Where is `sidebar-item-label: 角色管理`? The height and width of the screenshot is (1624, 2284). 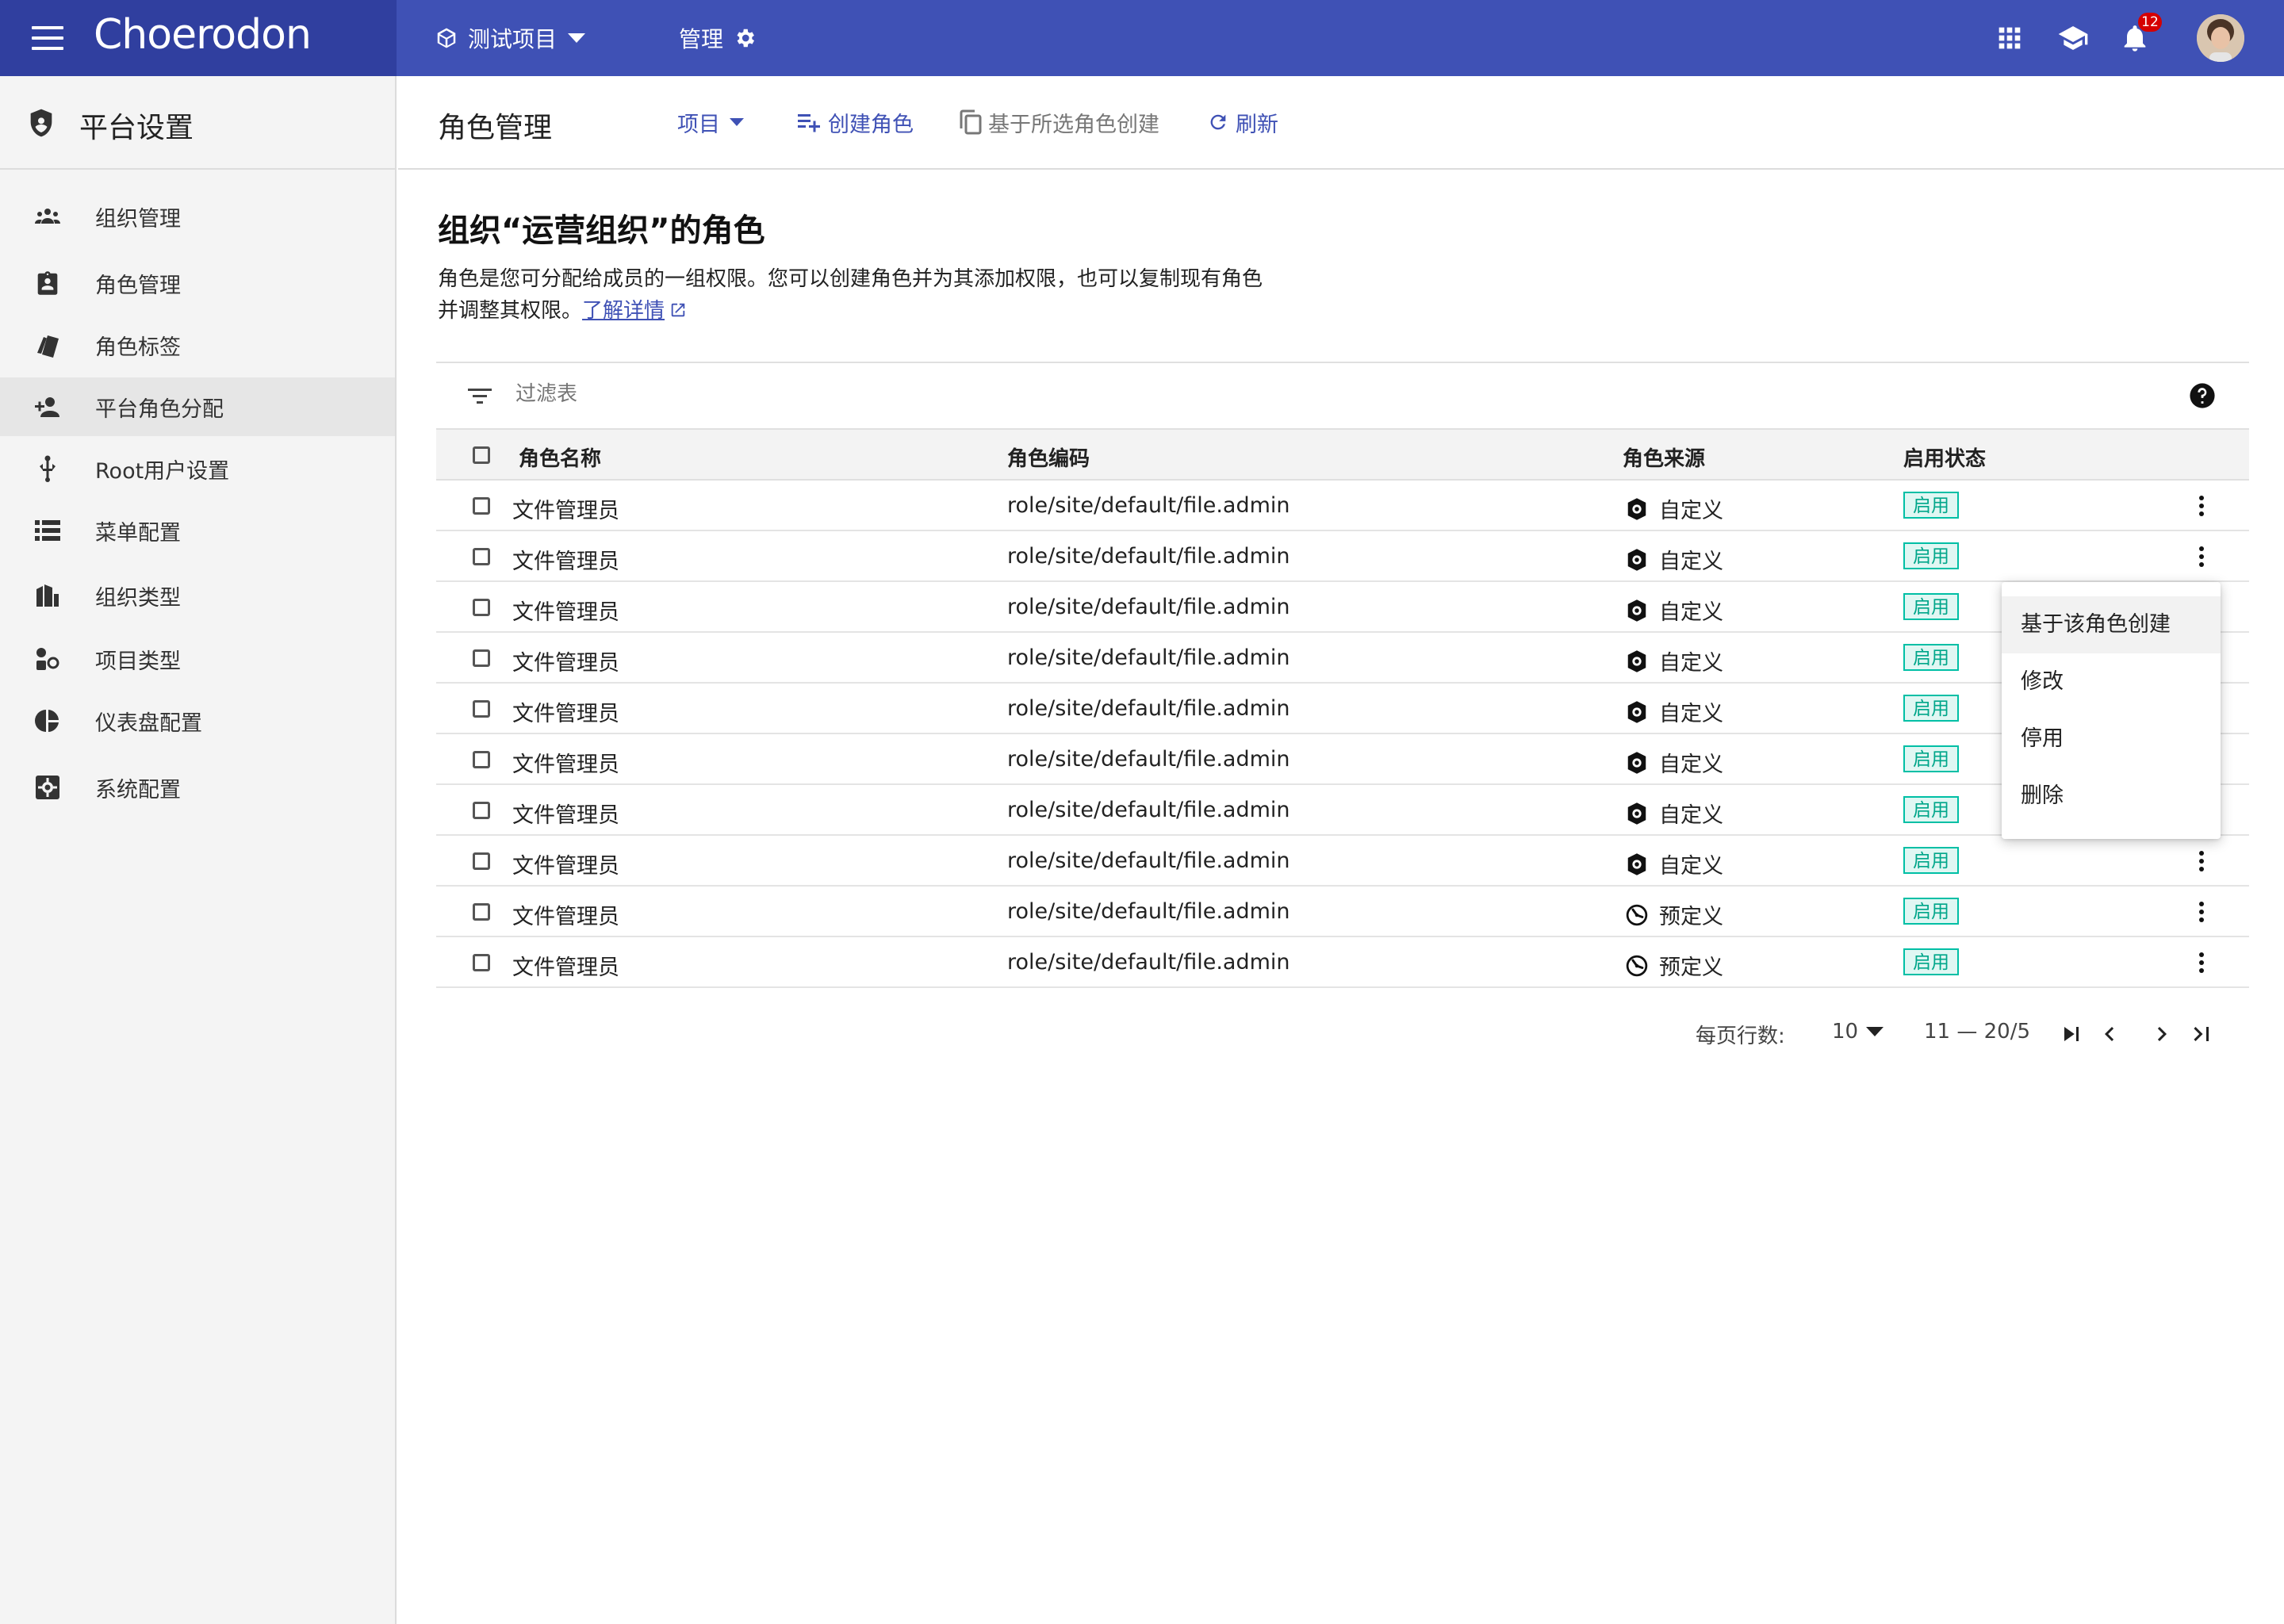 sidebar-item-label: 角色管理 is located at coordinates (138, 285).